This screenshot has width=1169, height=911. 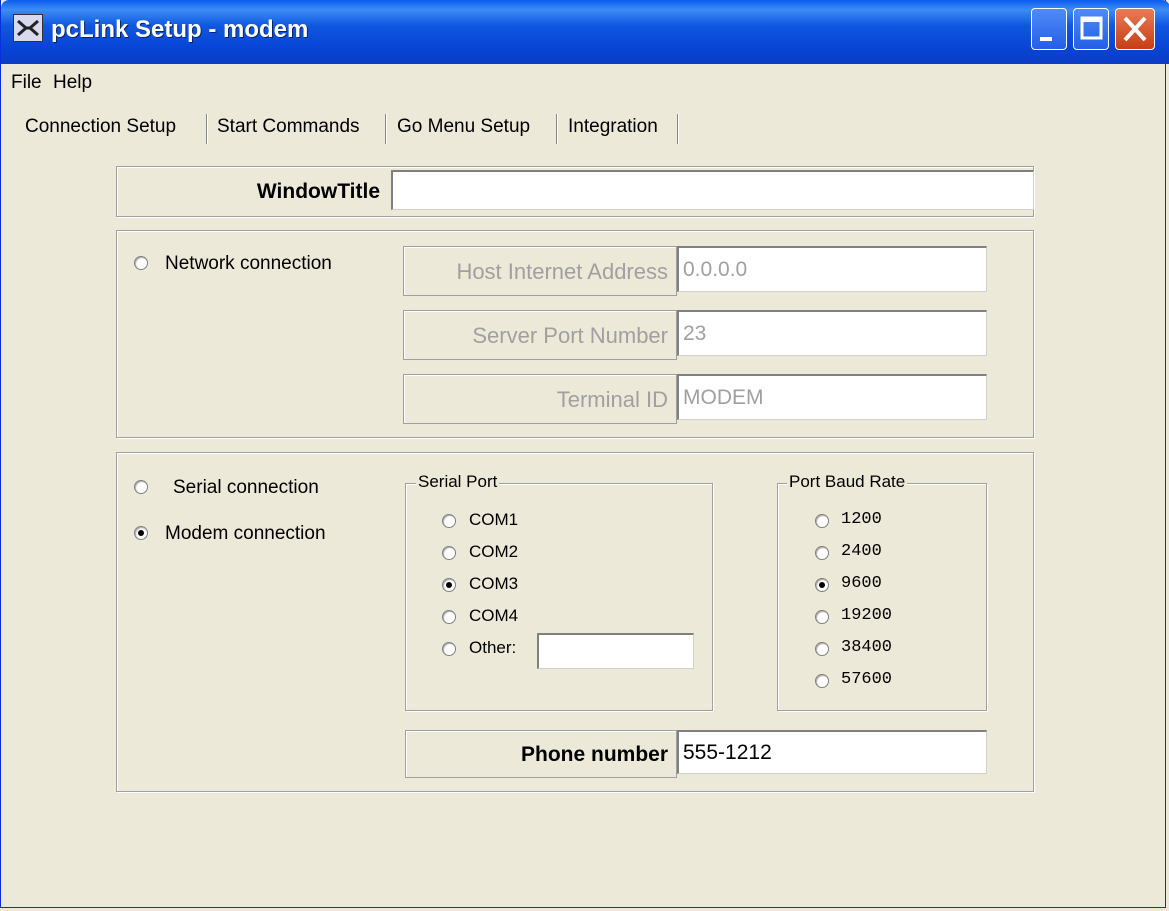 I want to click on tab-start-commands: Start Commands, so click(x=288, y=127).